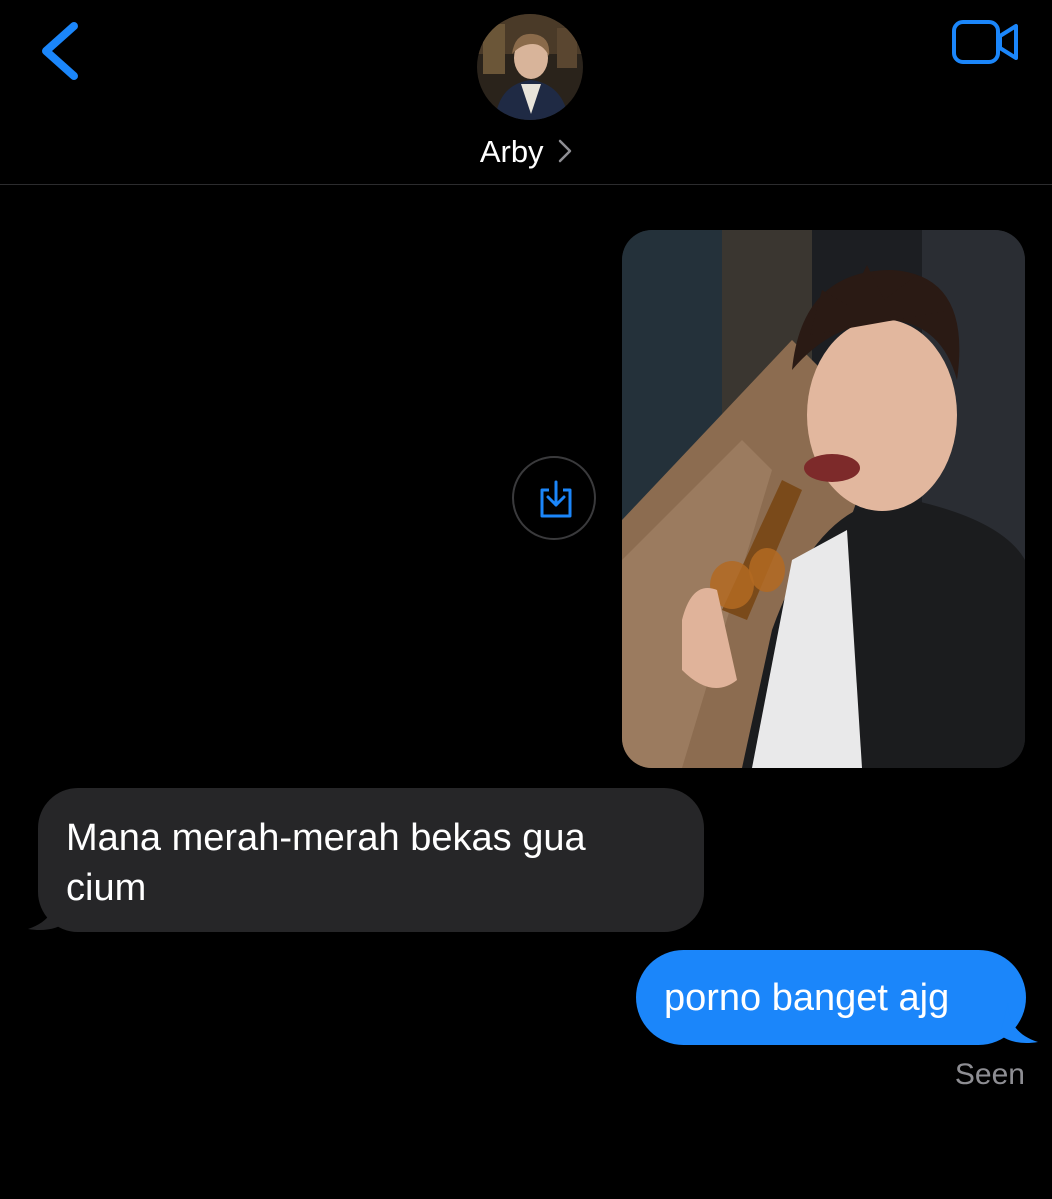 The width and height of the screenshot is (1052, 1199). Describe the element at coordinates (326, 863) in the screenshot. I see `message-text: Mana merah-merah bekas gua cium` at that location.